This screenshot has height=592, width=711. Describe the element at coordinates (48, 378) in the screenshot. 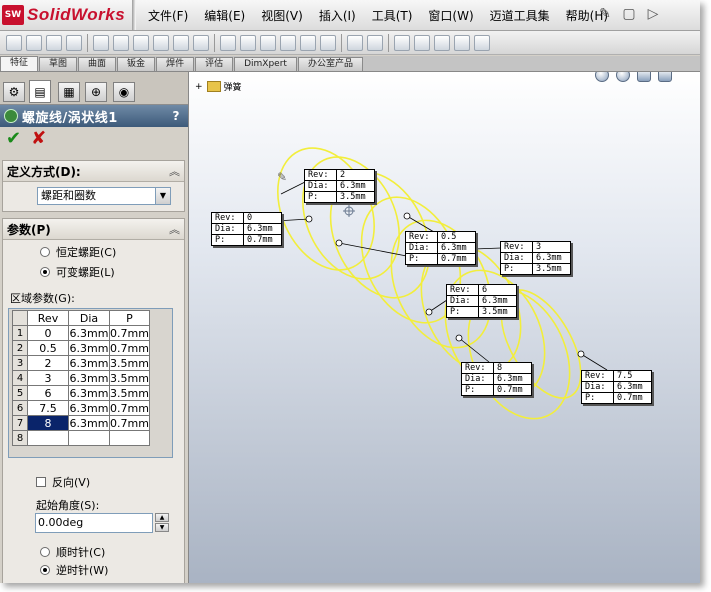

I see `rev-cell: 3` at that location.